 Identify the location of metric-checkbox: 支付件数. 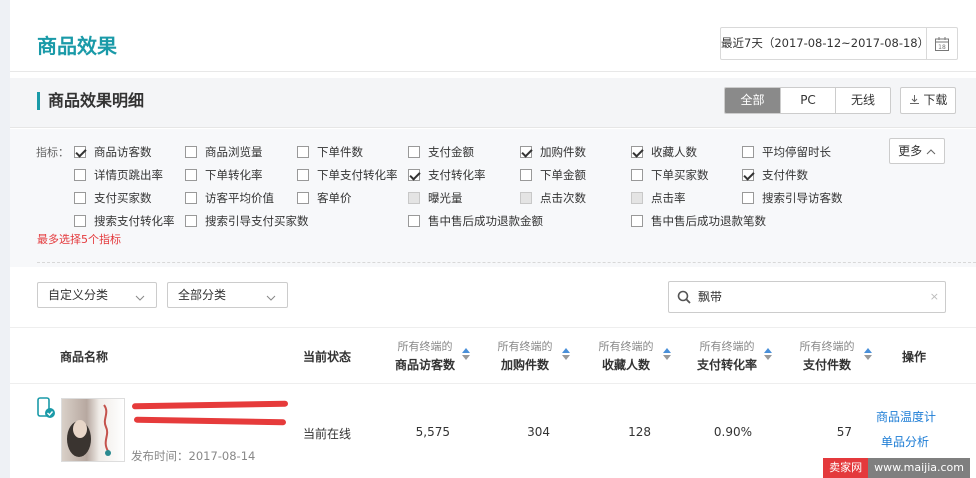
(775, 175).